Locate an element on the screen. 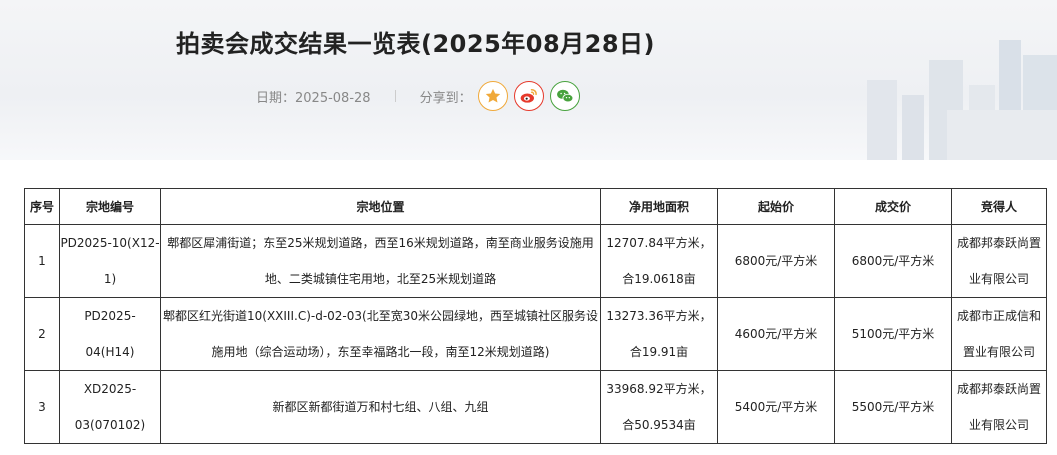  start-price-cell: 5400元/平方米 is located at coordinates (776, 407).